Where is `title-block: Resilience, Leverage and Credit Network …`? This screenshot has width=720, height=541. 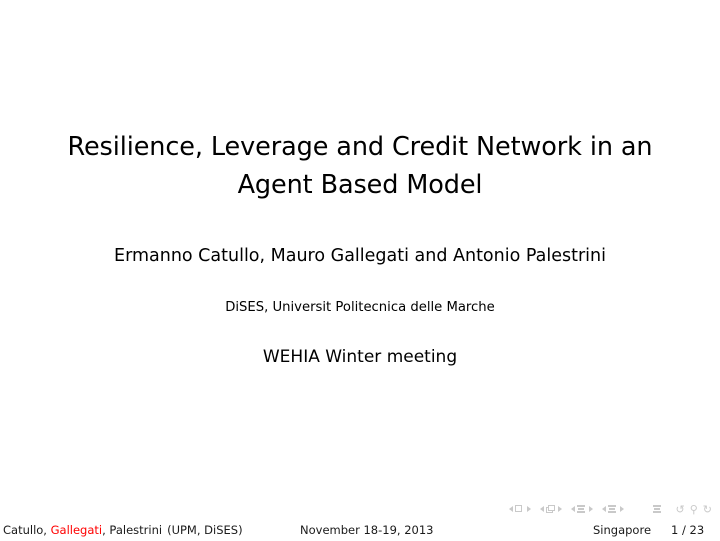
title-block: Resilience, Leverage and Credit Network … is located at coordinates (360, 166).